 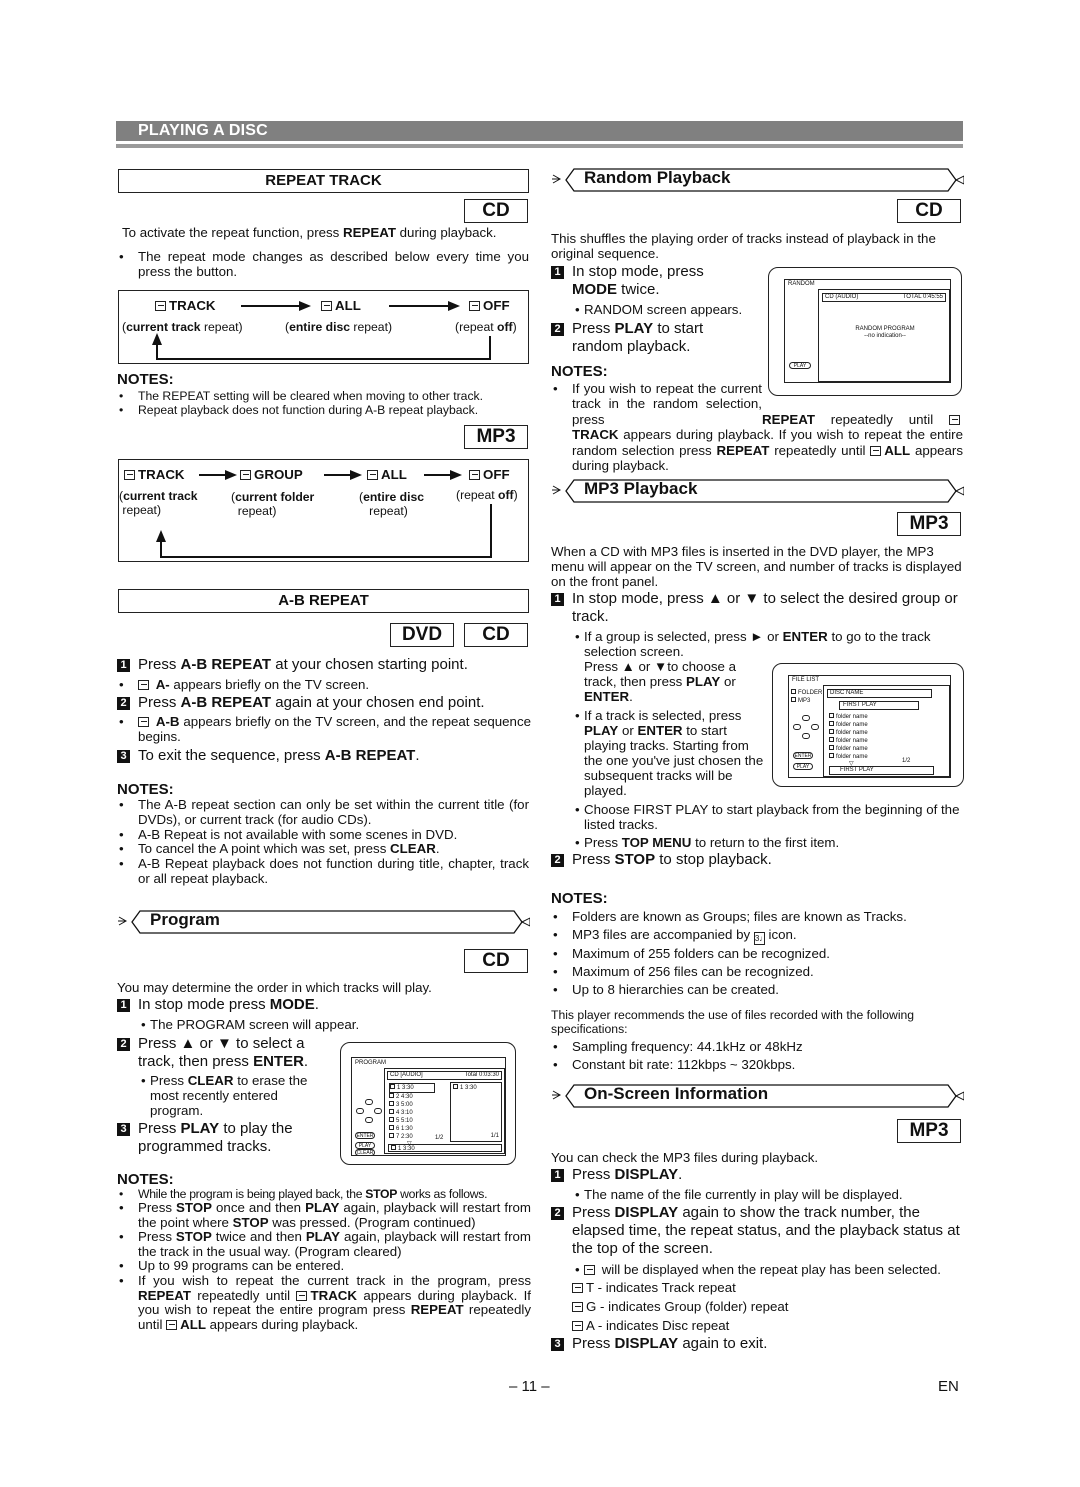 What do you see at coordinates (757, 1047) in the screenshot?
I see `spec-item: Sampling frequency: 44.1kHz or 48kHz` at bounding box center [757, 1047].